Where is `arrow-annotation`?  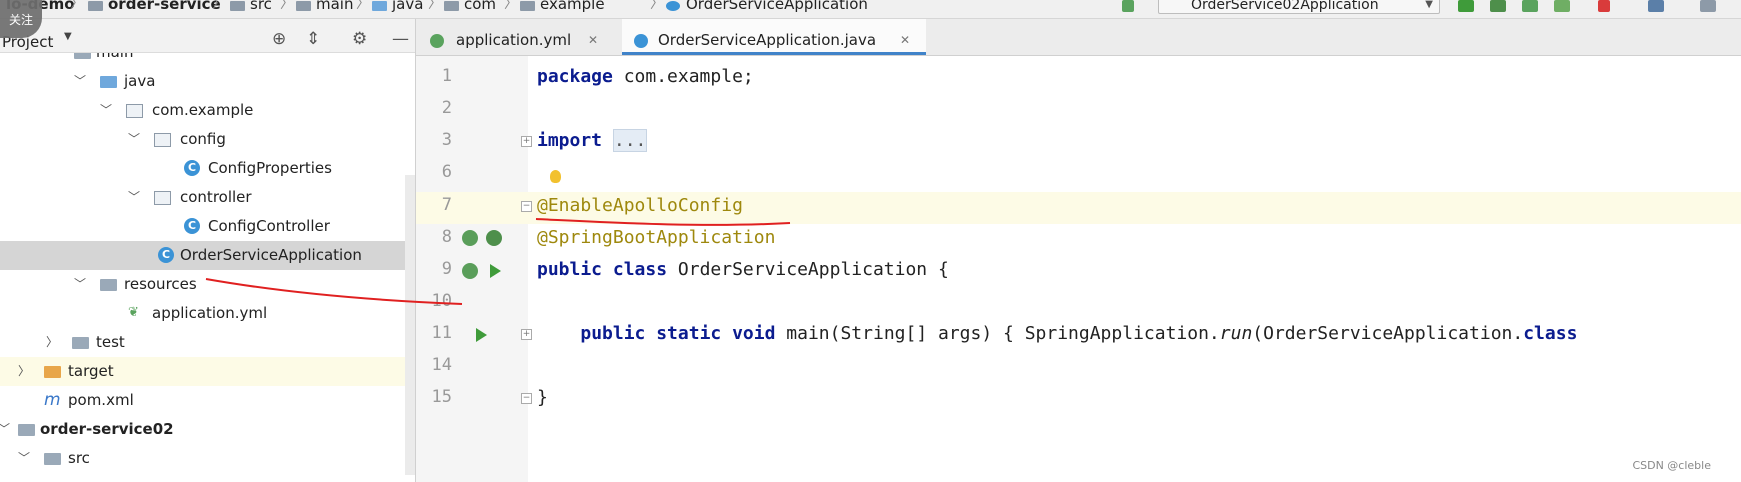 arrow-annotation is located at coordinates (334, 291).